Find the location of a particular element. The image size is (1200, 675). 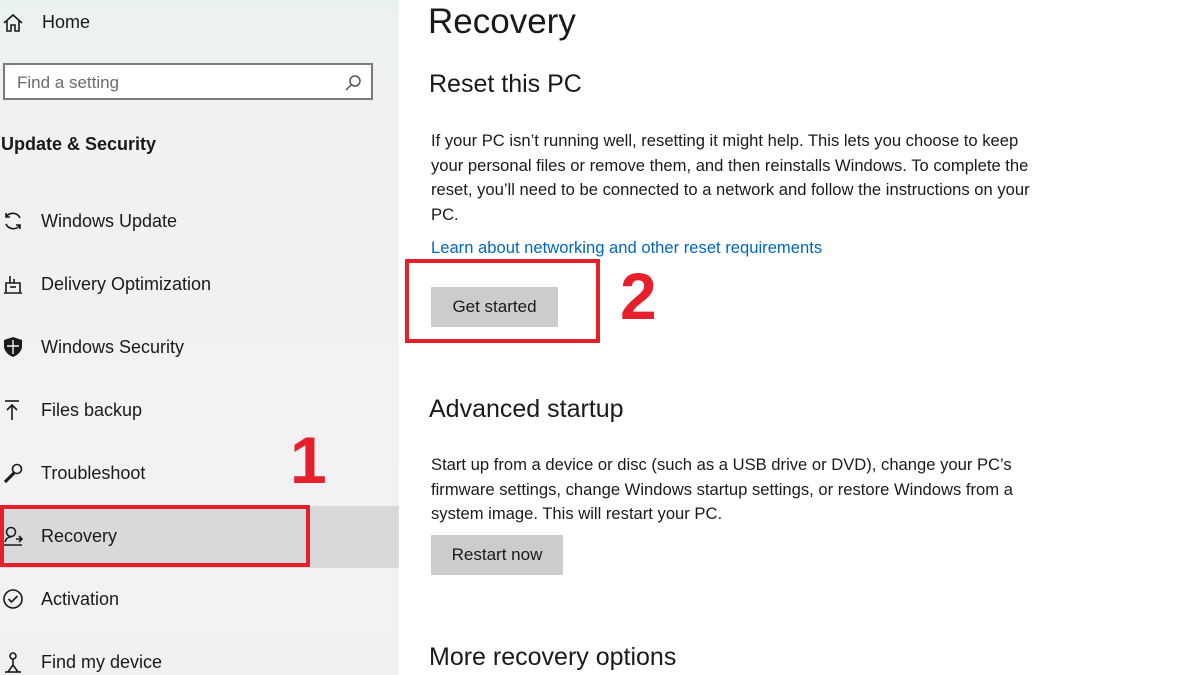

step-number-1: 1 is located at coordinates (308, 460).